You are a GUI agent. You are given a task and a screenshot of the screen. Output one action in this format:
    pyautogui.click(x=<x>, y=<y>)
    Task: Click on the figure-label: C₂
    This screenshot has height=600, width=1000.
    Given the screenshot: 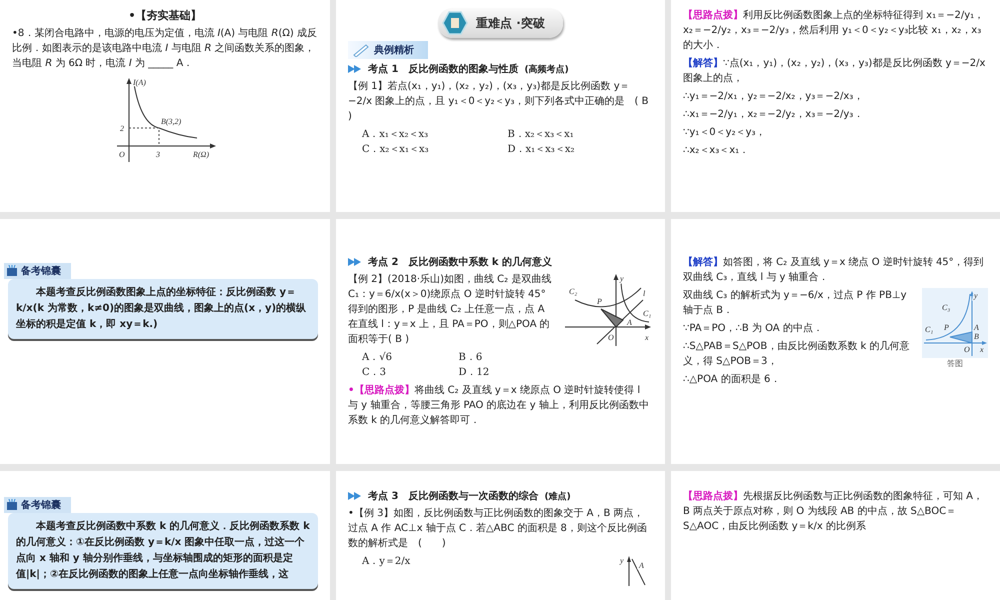 What is the action you would take?
    pyautogui.click(x=573, y=291)
    